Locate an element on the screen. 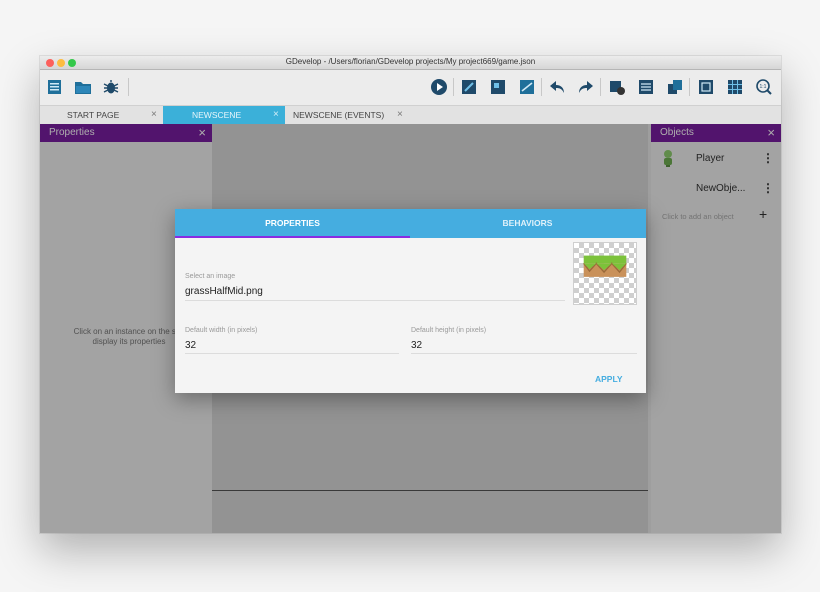 The width and height of the screenshot is (820, 592). grid-icon is located at coordinates (735, 87).